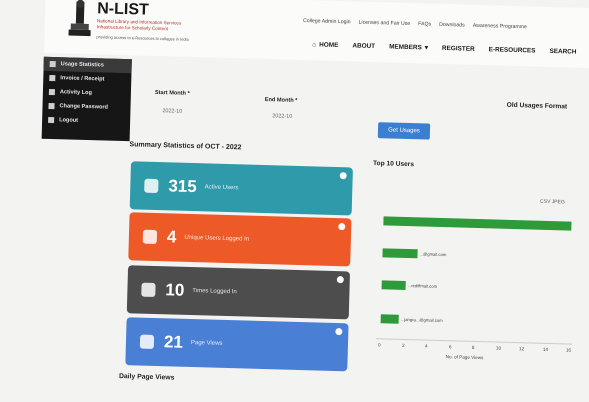 The image size is (589, 402). I want to click on nav-search: SEARCH, so click(562, 51).